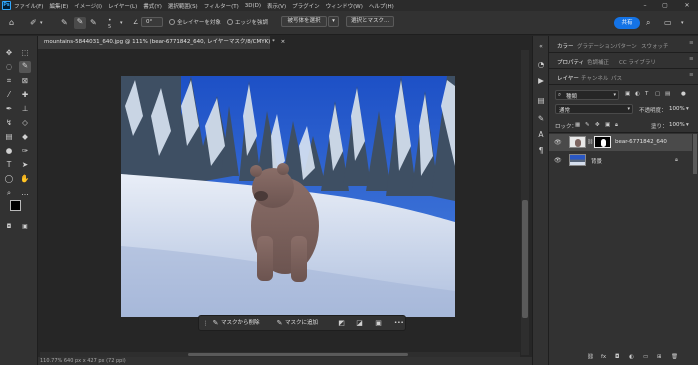 The image size is (698, 365). What do you see at coordinates (594, 109) in the screenshot?
I see `blend-mode-select: 通常 ▾` at bounding box center [594, 109].